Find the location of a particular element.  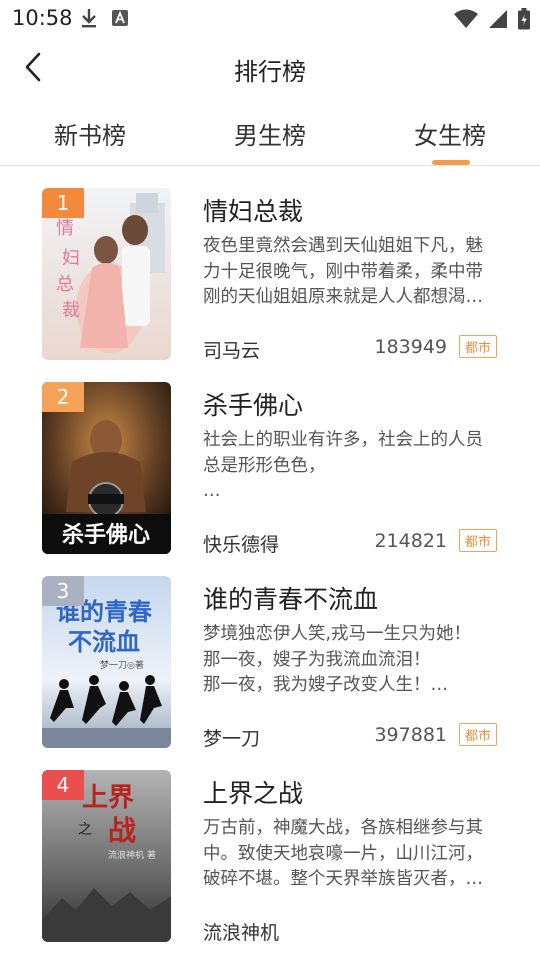

book-author: 梦一刀 is located at coordinates (232, 739).